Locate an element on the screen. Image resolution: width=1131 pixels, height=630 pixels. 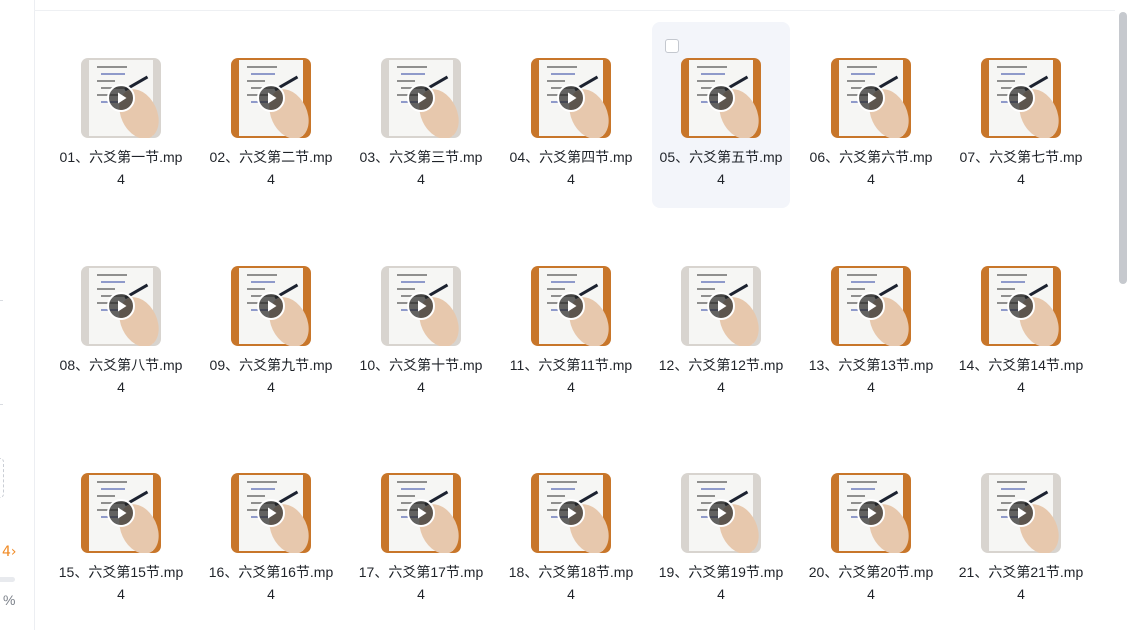
file-item: 13、六爻第13节.mp4 is located at coordinates (871, 323).